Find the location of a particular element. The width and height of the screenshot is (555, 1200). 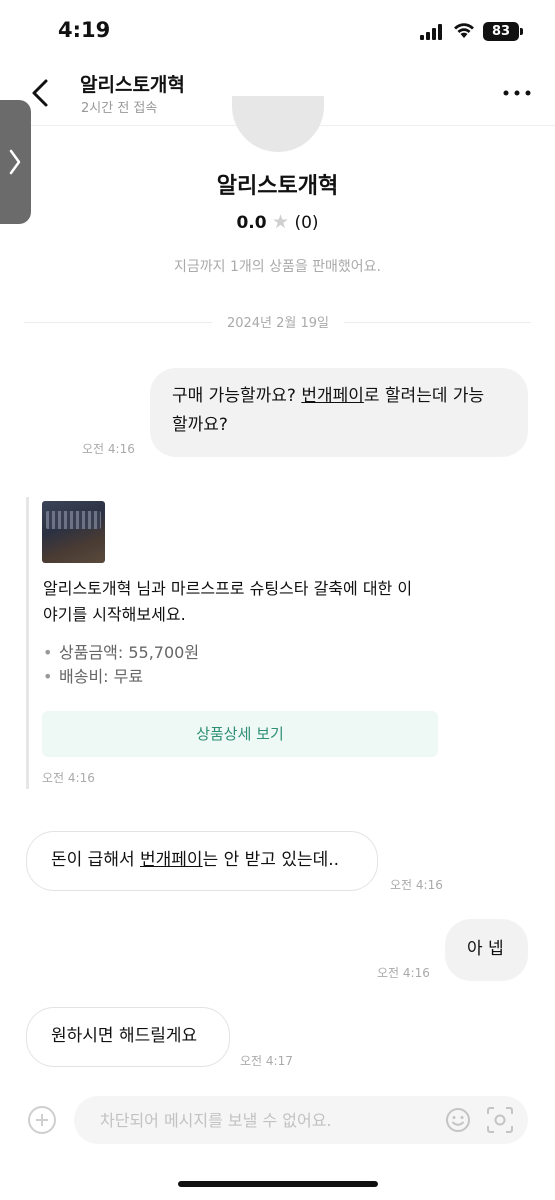

cellular-signal-icon is located at coordinates (431, 32).